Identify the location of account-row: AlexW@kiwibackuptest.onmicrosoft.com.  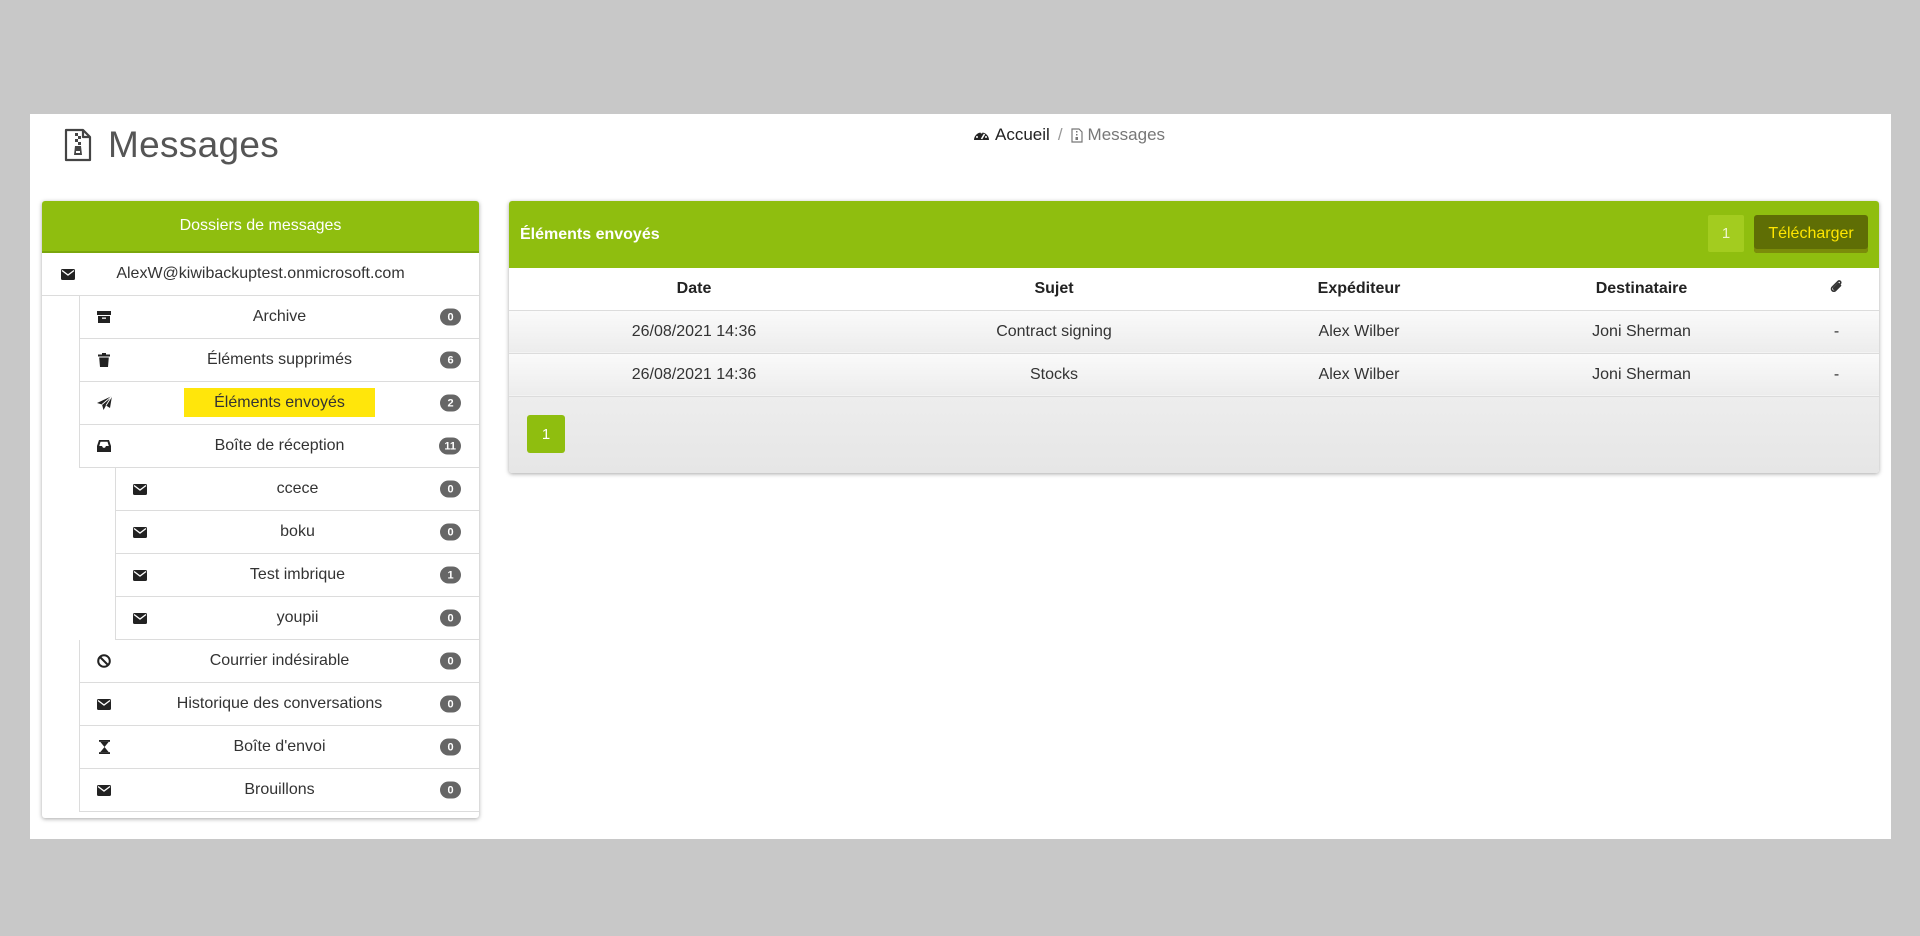
(260, 274).